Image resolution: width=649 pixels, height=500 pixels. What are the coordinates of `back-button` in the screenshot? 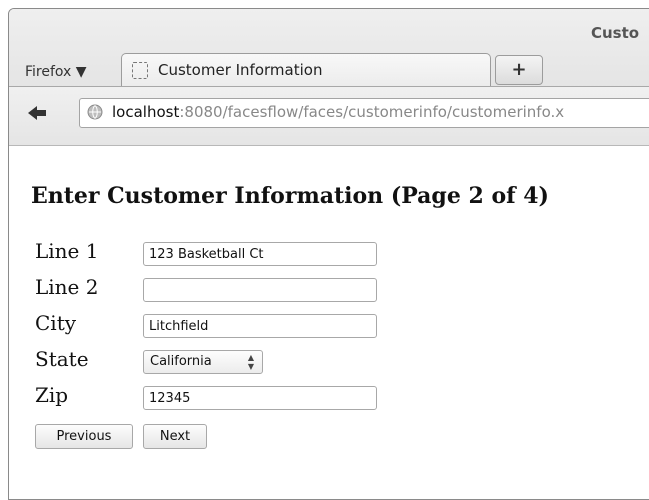 It's located at (37, 113).